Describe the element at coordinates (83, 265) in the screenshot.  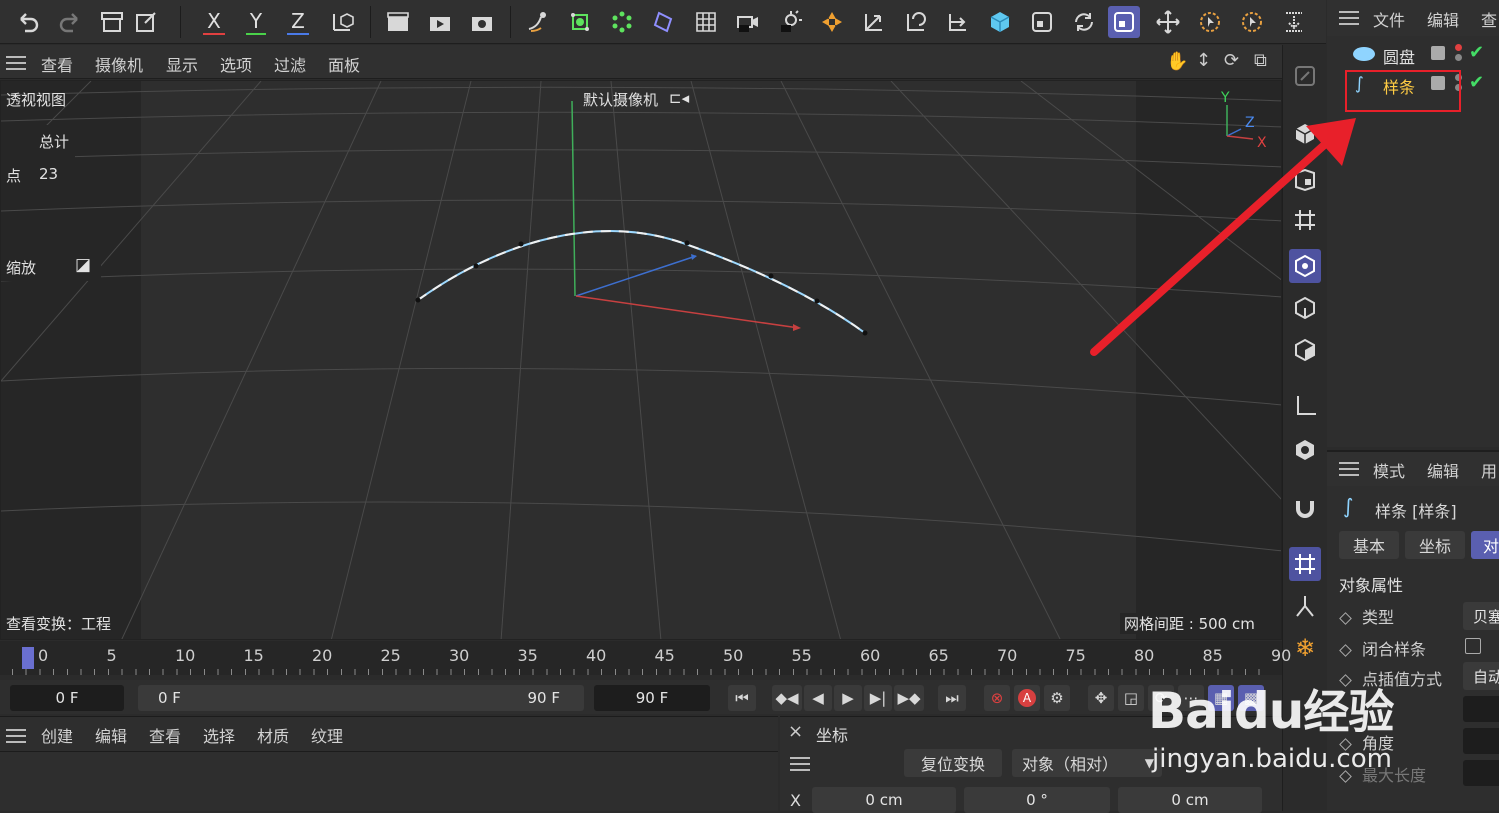
I see `zoom-frame-icon: ◪` at that location.